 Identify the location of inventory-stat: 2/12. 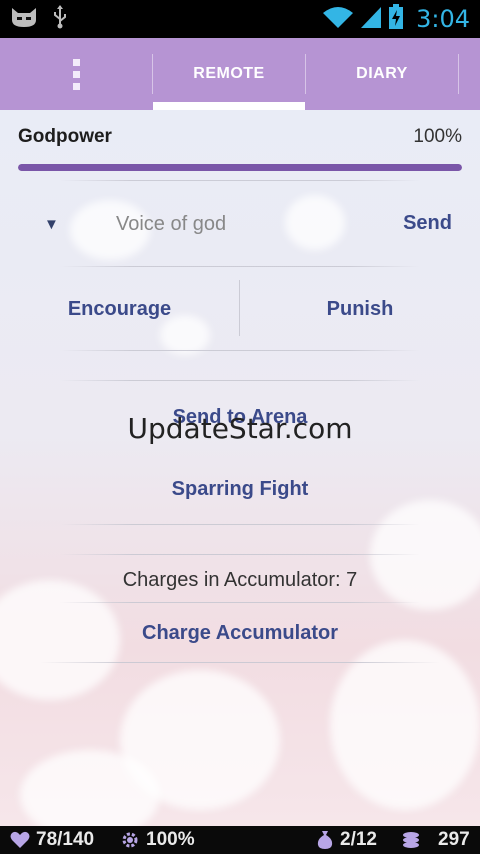
(346, 840).